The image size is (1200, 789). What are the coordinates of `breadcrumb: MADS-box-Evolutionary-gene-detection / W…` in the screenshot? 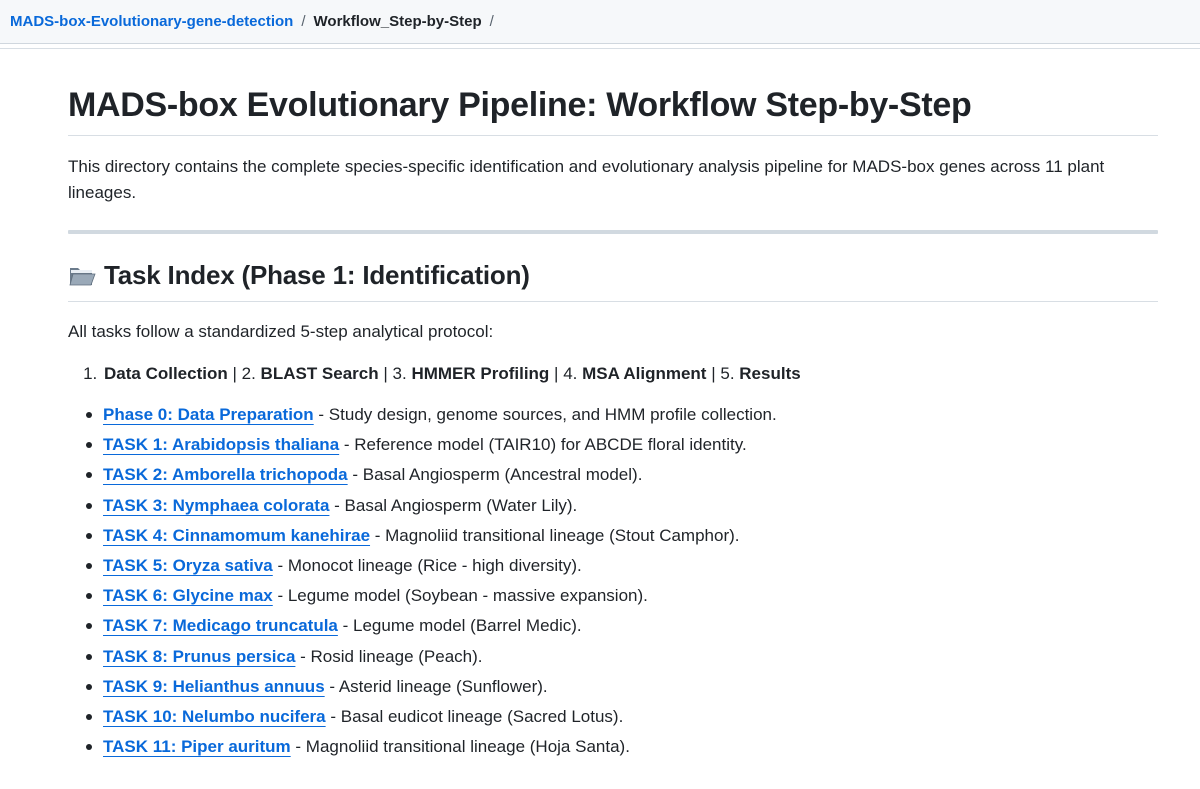 It's located at (600, 22).